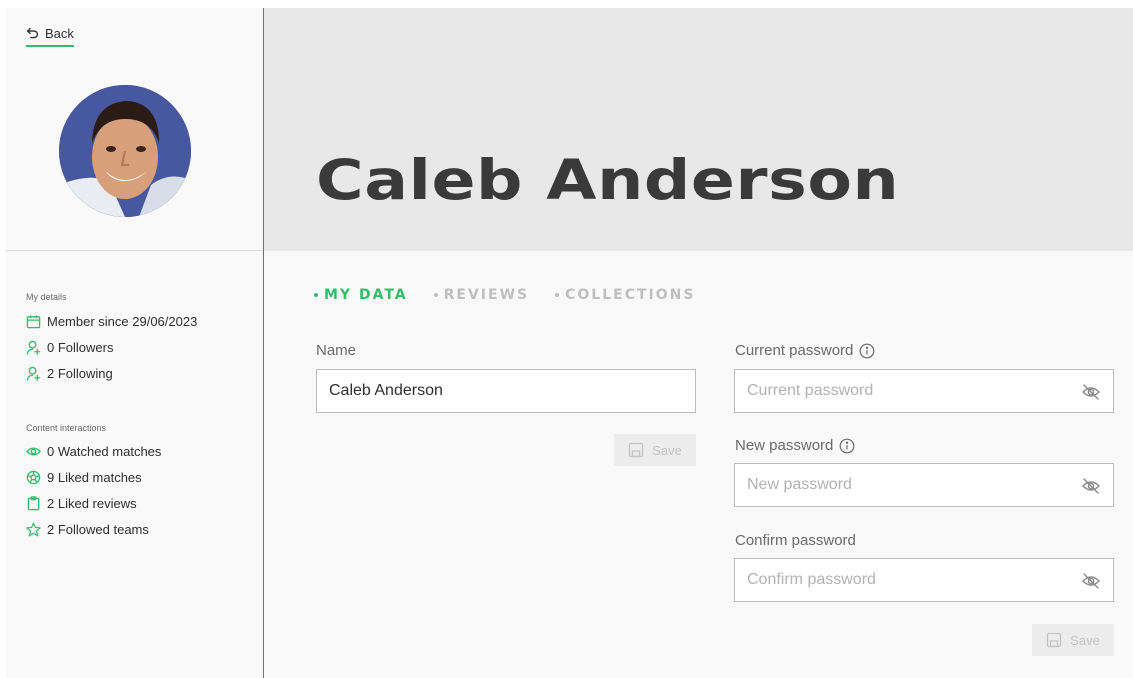  I want to click on new-password-input, so click(924, 485).